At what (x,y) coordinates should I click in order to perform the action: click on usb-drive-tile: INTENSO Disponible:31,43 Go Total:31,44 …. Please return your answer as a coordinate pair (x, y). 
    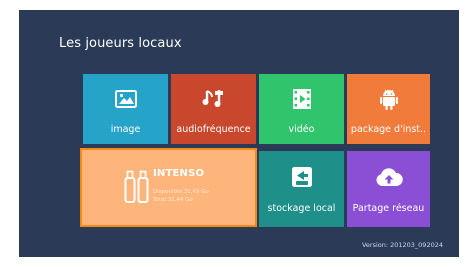
    Looking at the image, I should click on (168, 187).